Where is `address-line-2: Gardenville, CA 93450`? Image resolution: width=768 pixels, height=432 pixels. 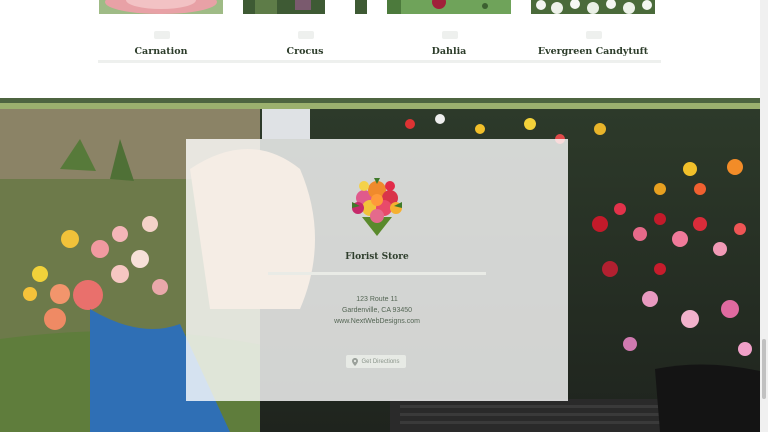 address-line-2: Gardenville, CA 93450 is located at coordinates (377, 310).